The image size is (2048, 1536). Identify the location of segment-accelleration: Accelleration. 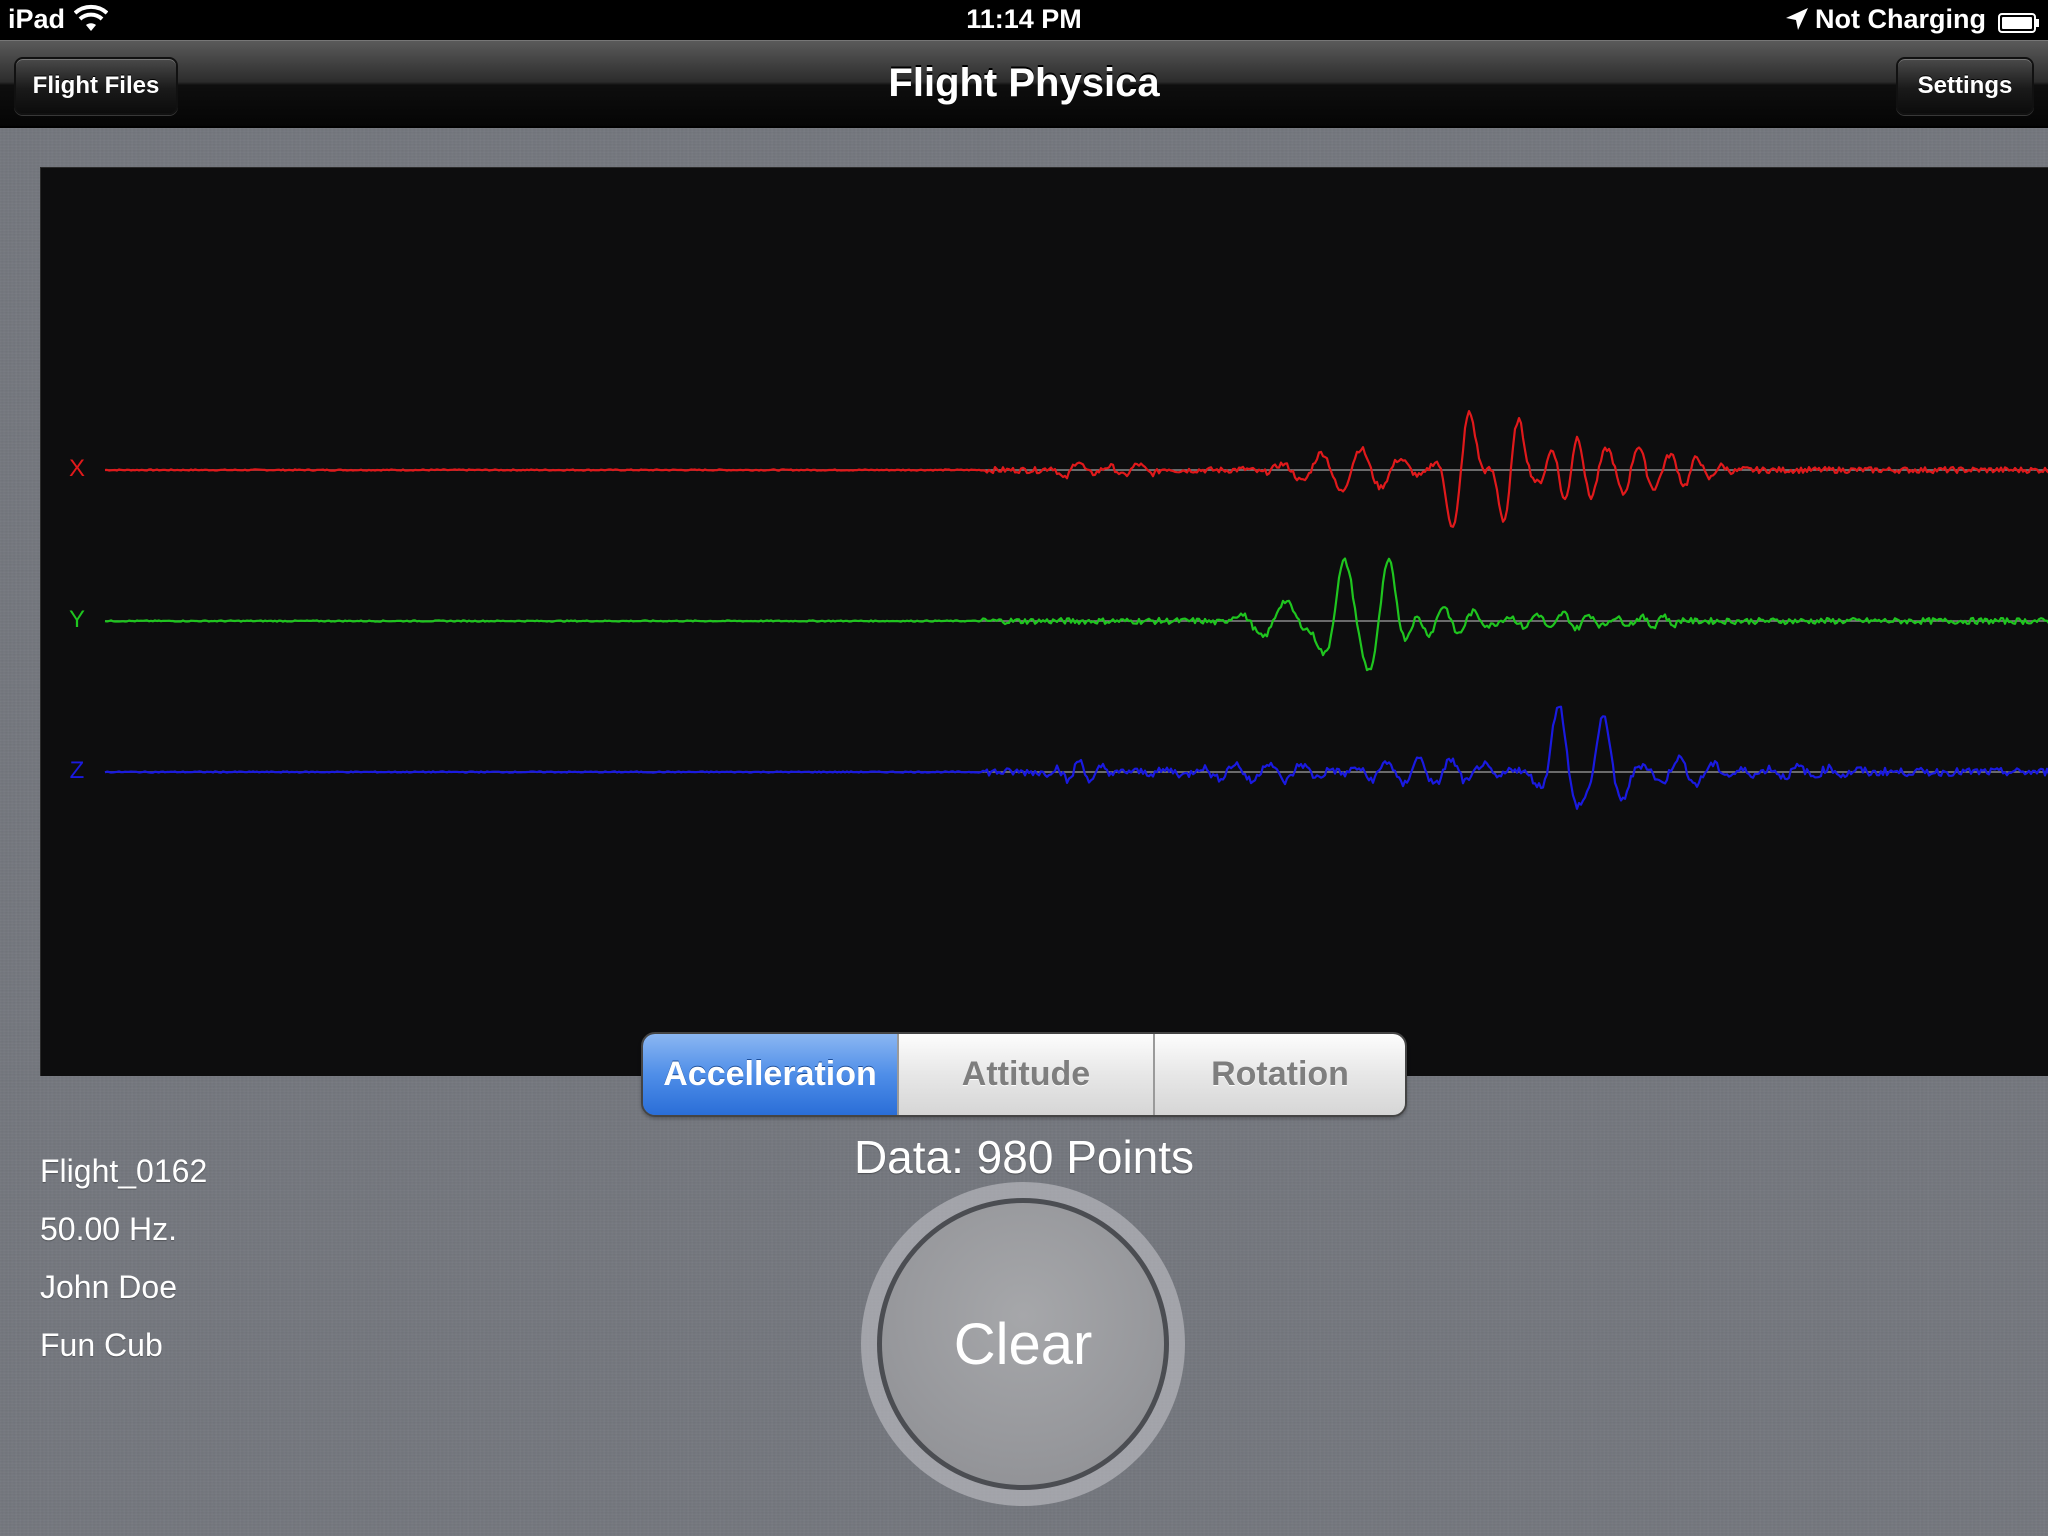
(770, 1074).